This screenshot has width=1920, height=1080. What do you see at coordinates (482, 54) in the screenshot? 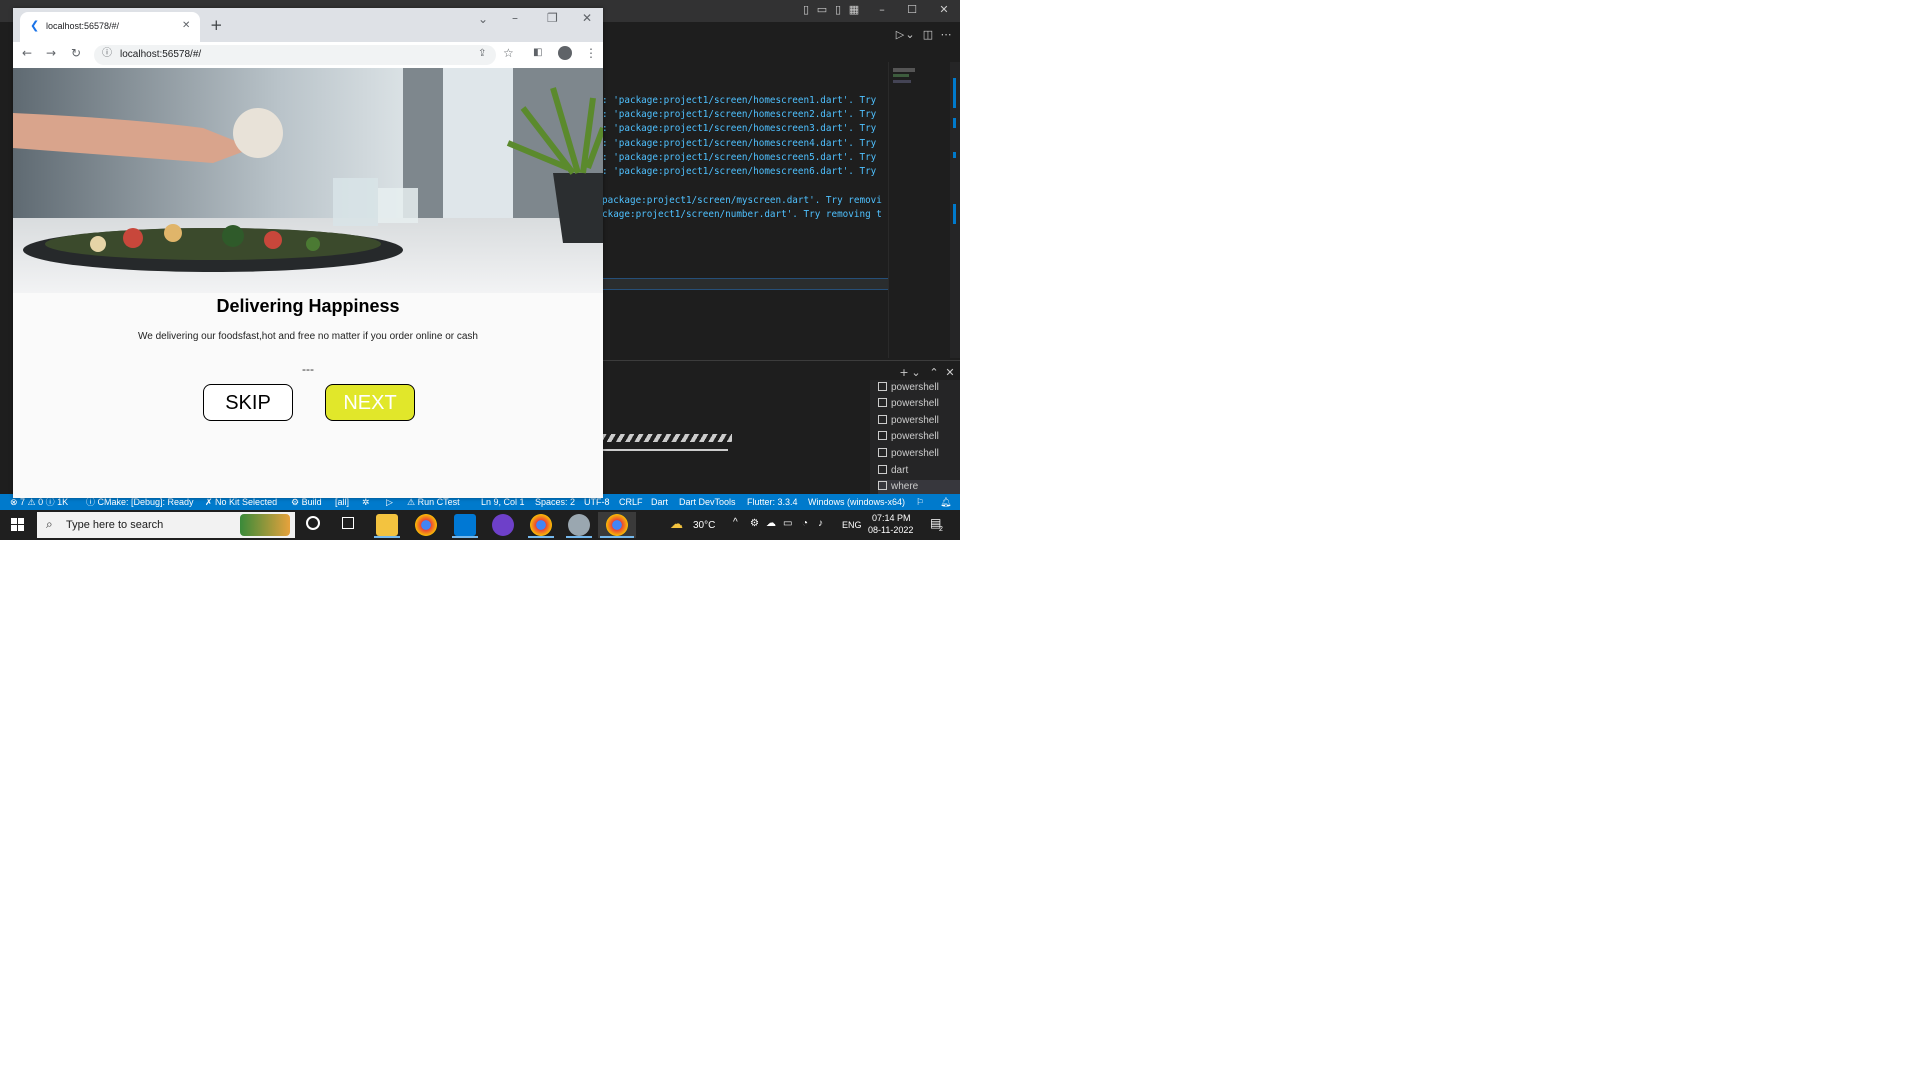
I see `share-icon: ⇪` at bounding box center [482, 54].